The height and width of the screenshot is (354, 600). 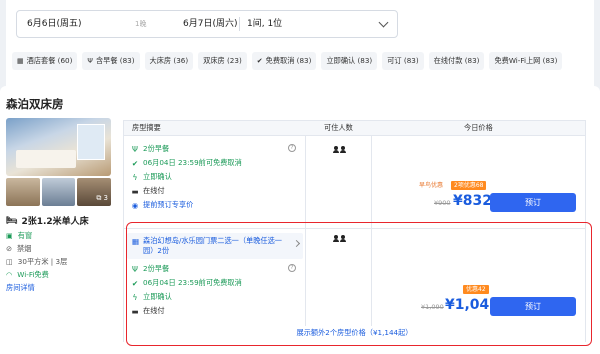 What do you see at coordinates (106, 198) in the screenshot?
I see `photo-count-value: 3` at bounding box center [106, 198].